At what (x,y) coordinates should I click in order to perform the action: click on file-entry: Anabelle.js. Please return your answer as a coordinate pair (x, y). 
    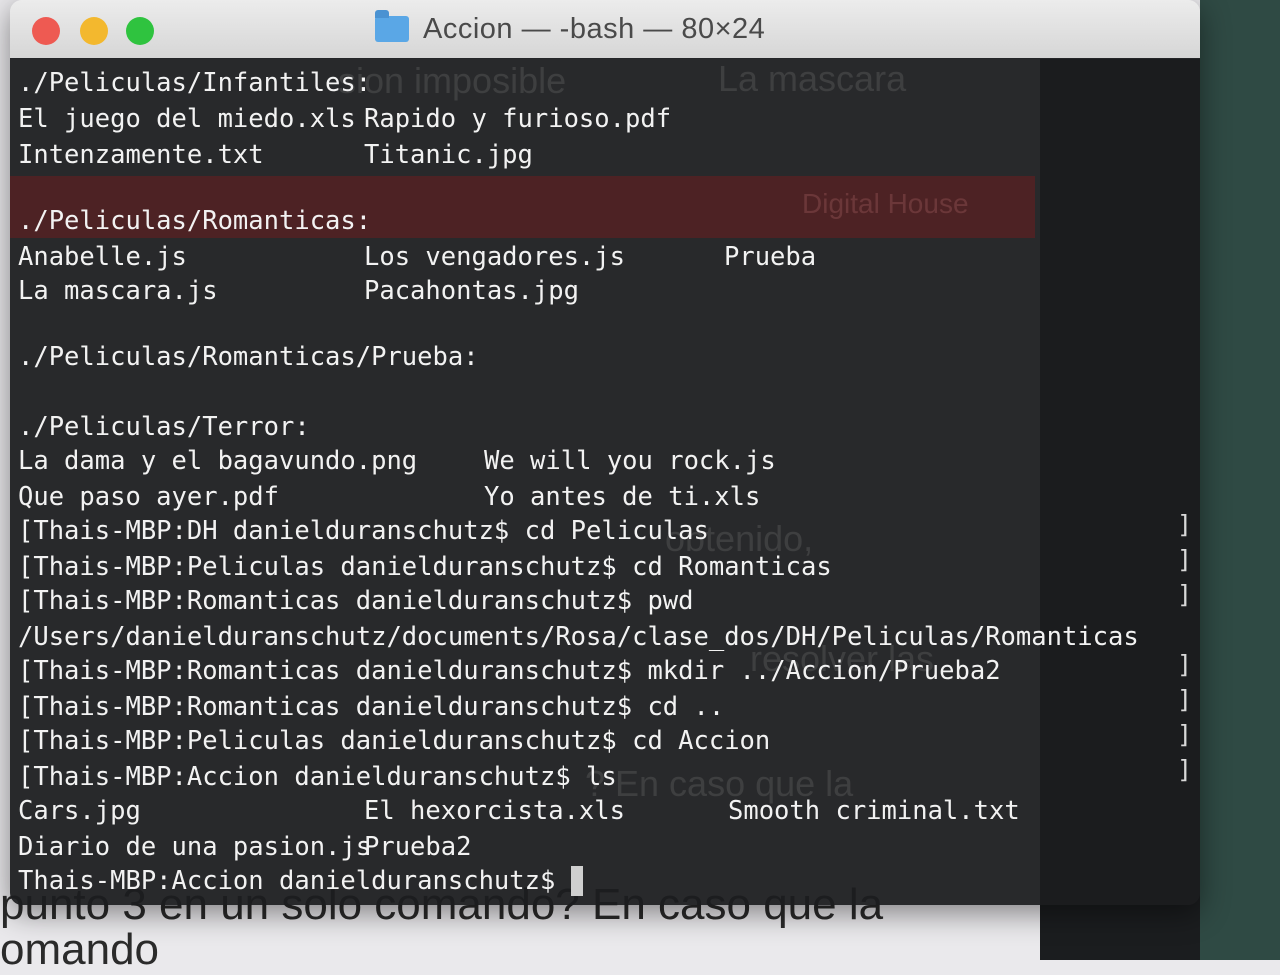
    Looking at the image, I should click on (102, 257).